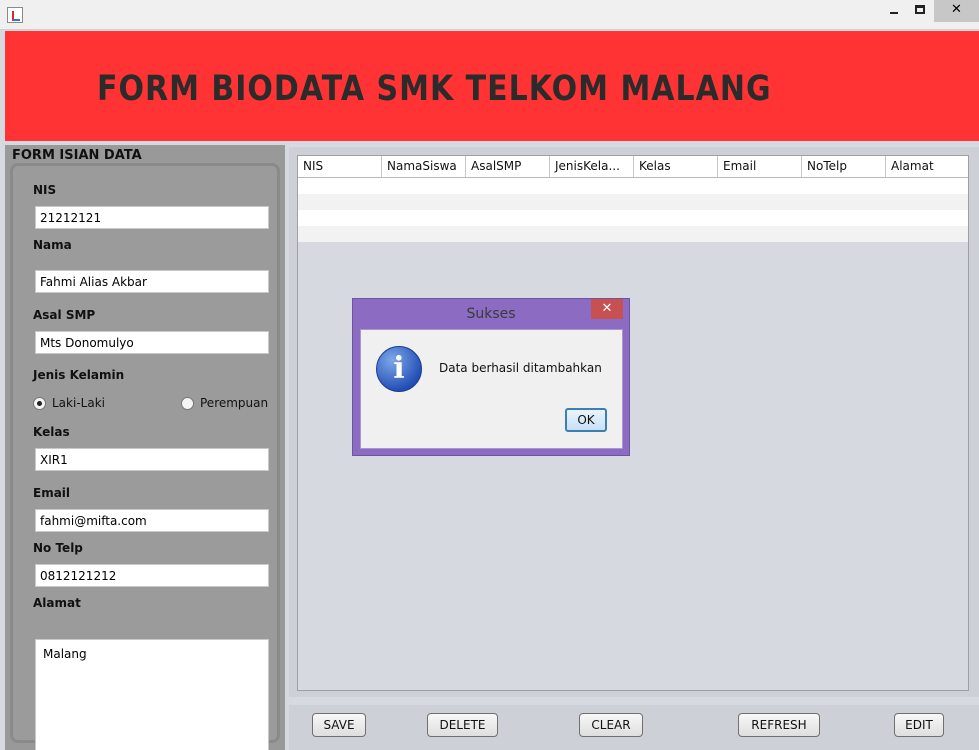 This screenshot has height=750, width=979. I want to click on no-telp-label: No Telp, so click(58, 548).